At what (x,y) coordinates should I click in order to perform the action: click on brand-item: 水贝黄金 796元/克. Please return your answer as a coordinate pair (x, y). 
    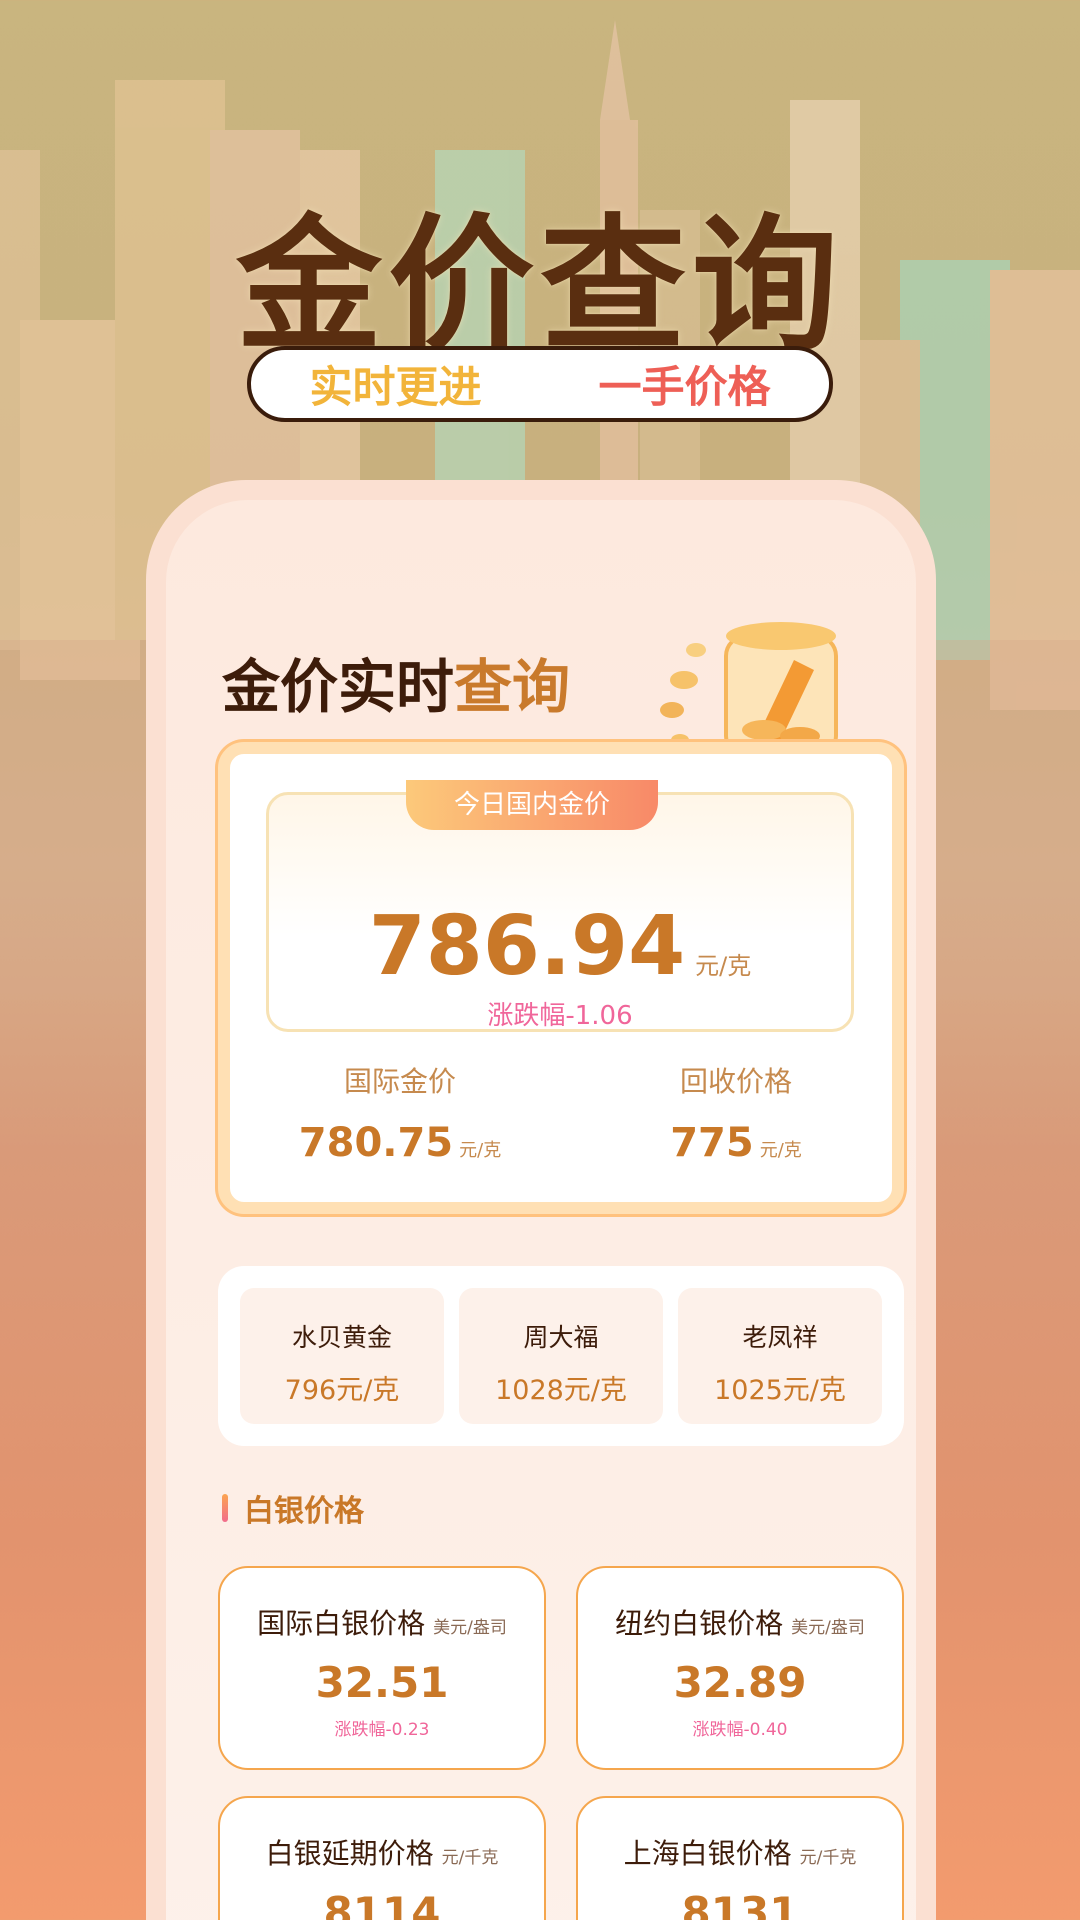
    Looking at the image, I should click on (342, 1356).